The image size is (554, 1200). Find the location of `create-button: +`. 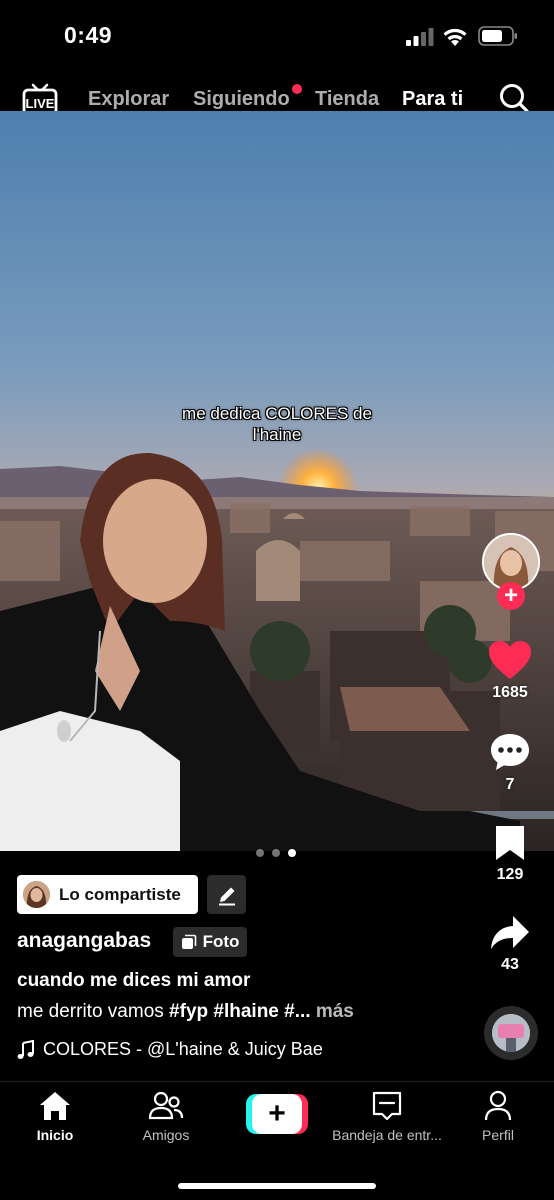

create-button: + is located at coordinates (277, 1114).